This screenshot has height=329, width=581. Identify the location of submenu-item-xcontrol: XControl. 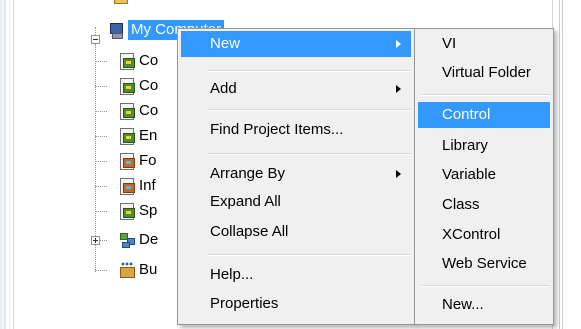
(484, 235).